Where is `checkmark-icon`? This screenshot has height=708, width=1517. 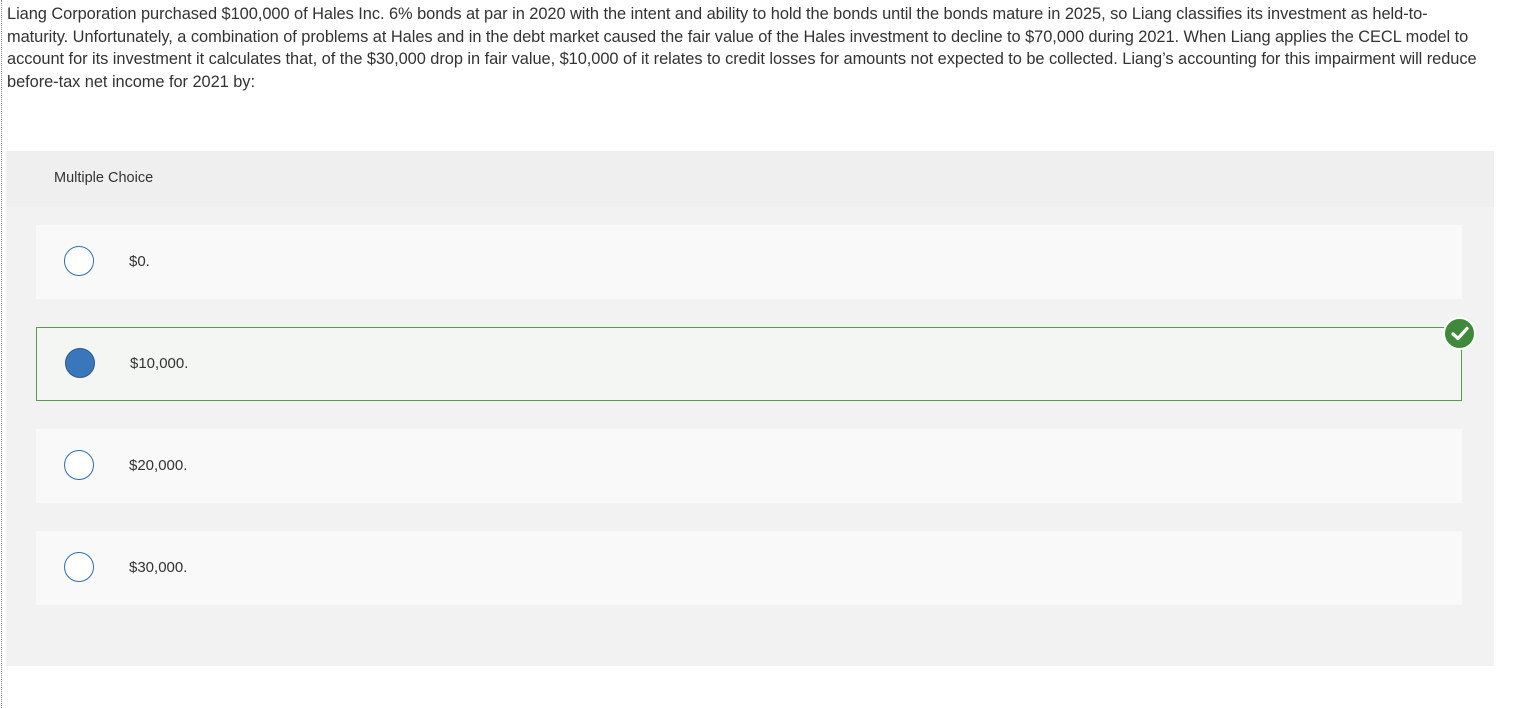 checkmark-icon is located at coordinates (1460, 333).